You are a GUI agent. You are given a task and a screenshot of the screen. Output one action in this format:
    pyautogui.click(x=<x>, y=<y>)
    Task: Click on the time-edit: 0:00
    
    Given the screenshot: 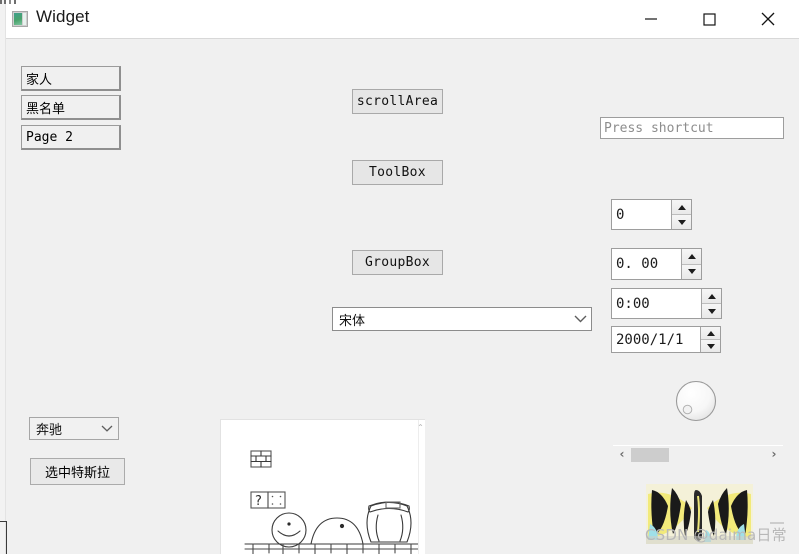 What is the action you would take?
    pyautogui.click(x=666, y=303)
    